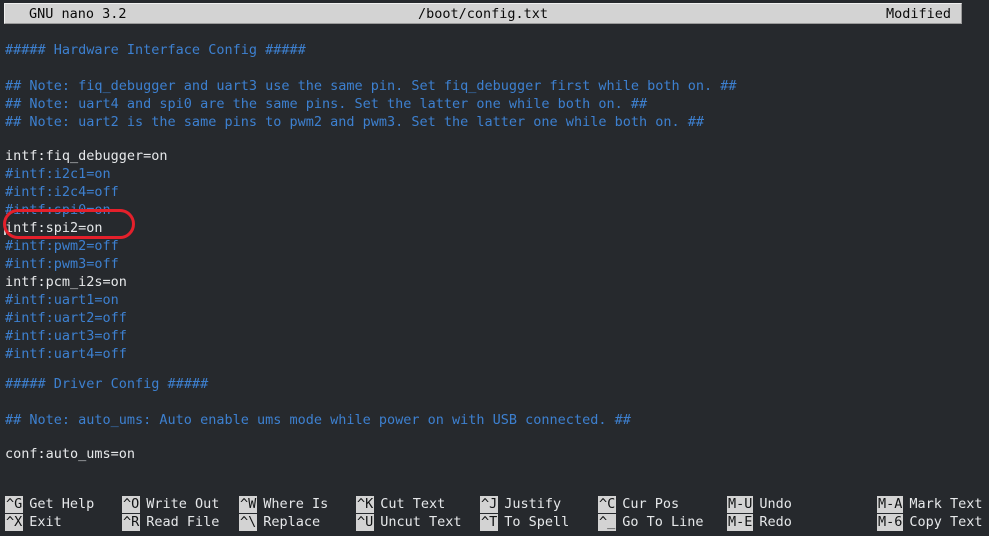 The image size is (989, 536). Describe the element at coordinates (365, 504) in the screenshot. I see `shortcut-key-badge: ^K` at that location.